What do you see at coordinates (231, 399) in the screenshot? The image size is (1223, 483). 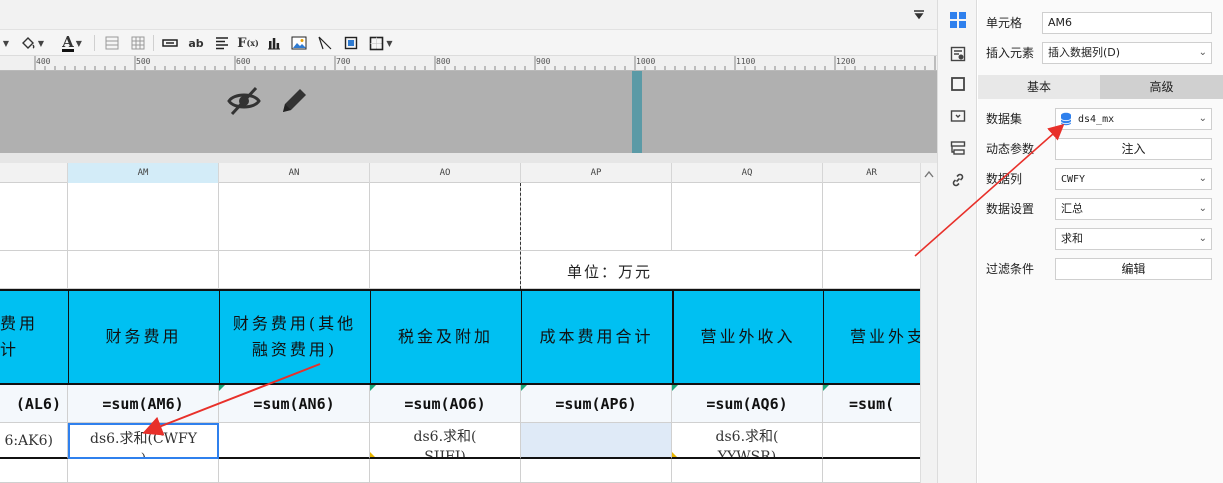 I see `arrow-to-selected-cell` at bounding box center [231, 399].